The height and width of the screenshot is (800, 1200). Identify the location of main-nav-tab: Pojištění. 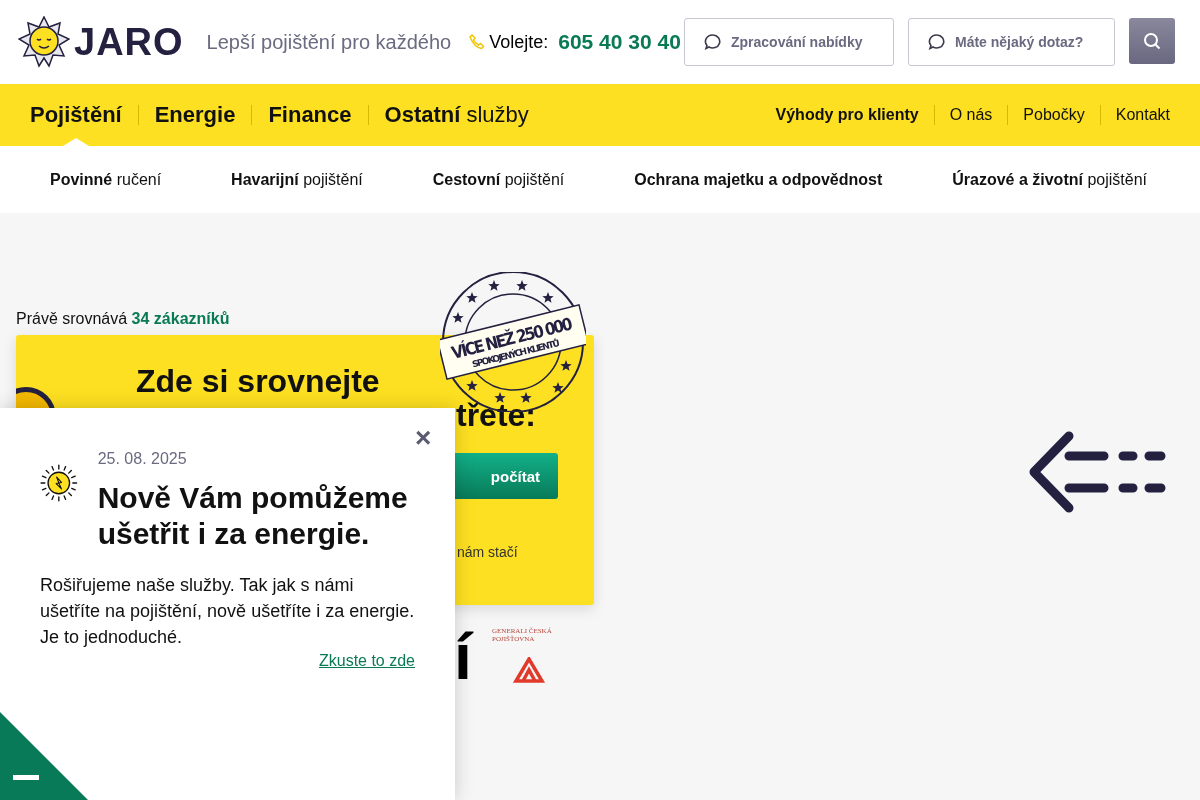
(76, 115).